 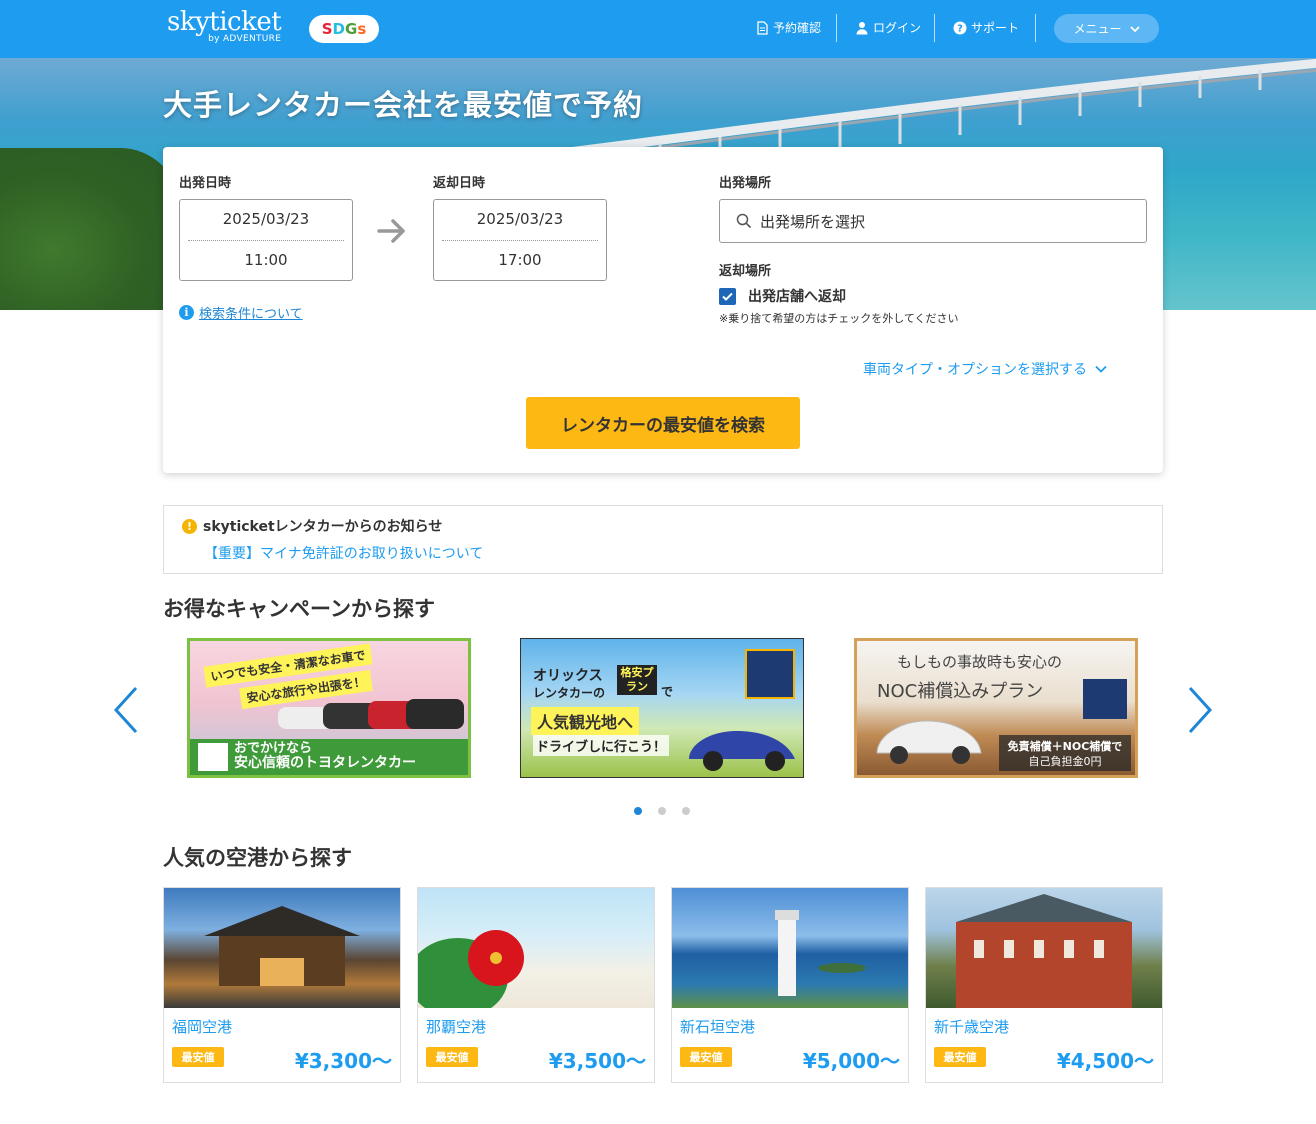 I want to click on orix-logo, so click(x=770, y=674).